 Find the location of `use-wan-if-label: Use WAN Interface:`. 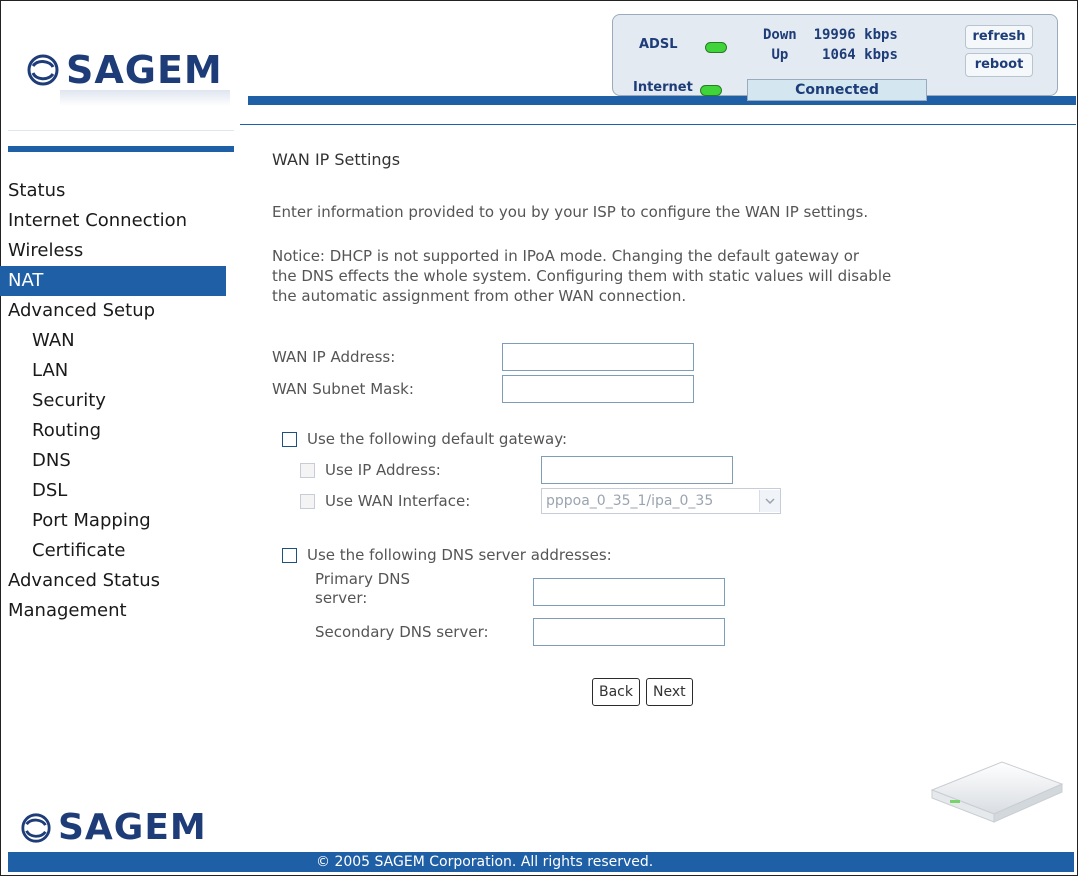

use-wan-if-label: Use WAN Interface: is located at coordinates (398, 501).